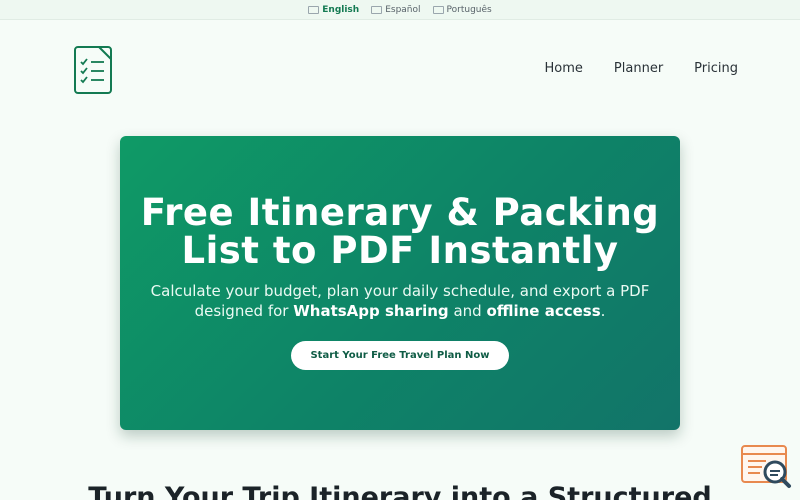  I want to click on lang-english: English, so click(333, 10).